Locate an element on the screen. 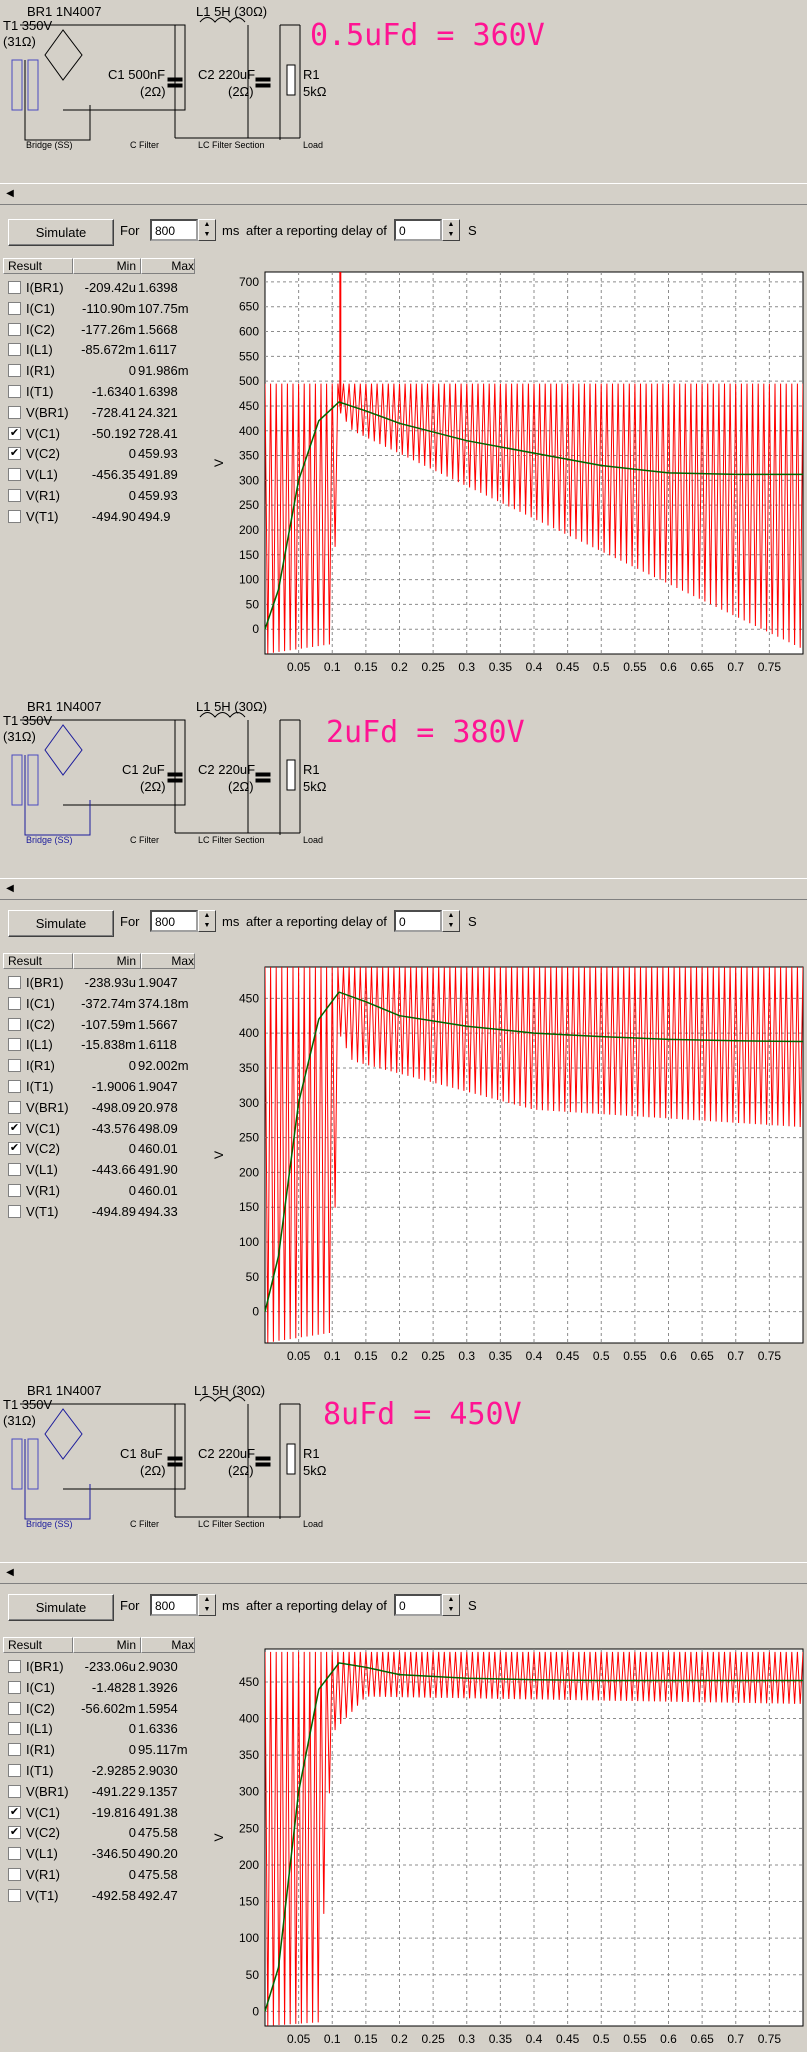 Image resolution: width=807 pixels, height=2052 pixels. result-row: I(C1) -110.90m 107.75m is located at coordinates (101, 309).